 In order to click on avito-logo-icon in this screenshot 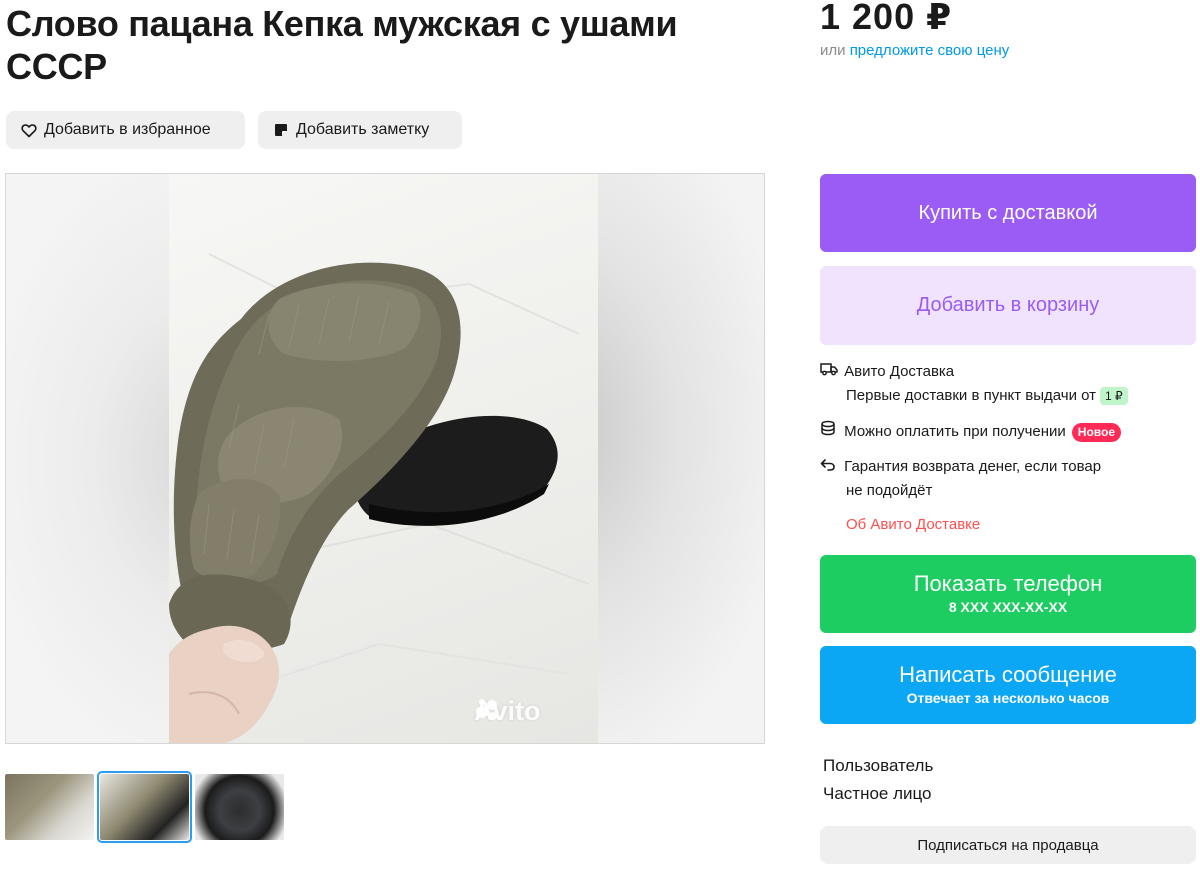, I will do `click(486, 709)`.